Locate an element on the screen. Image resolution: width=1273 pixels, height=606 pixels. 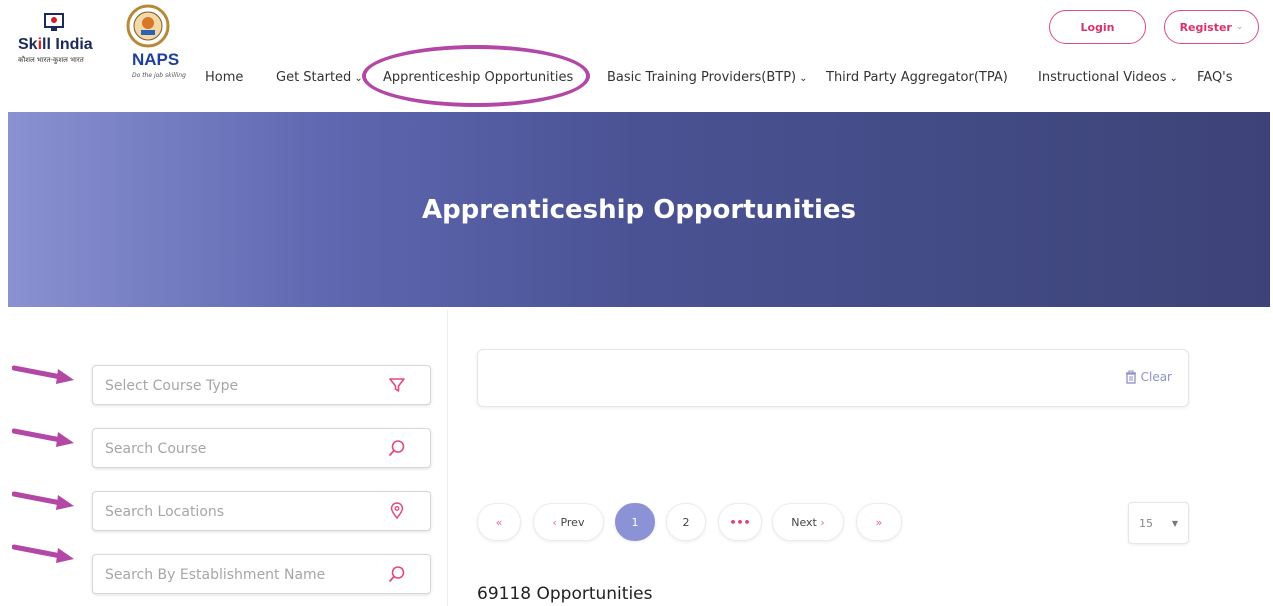
nav-basic-training-providers: Basic Training Providers(BTP) ⌄ is located at coordinates (707, 77).